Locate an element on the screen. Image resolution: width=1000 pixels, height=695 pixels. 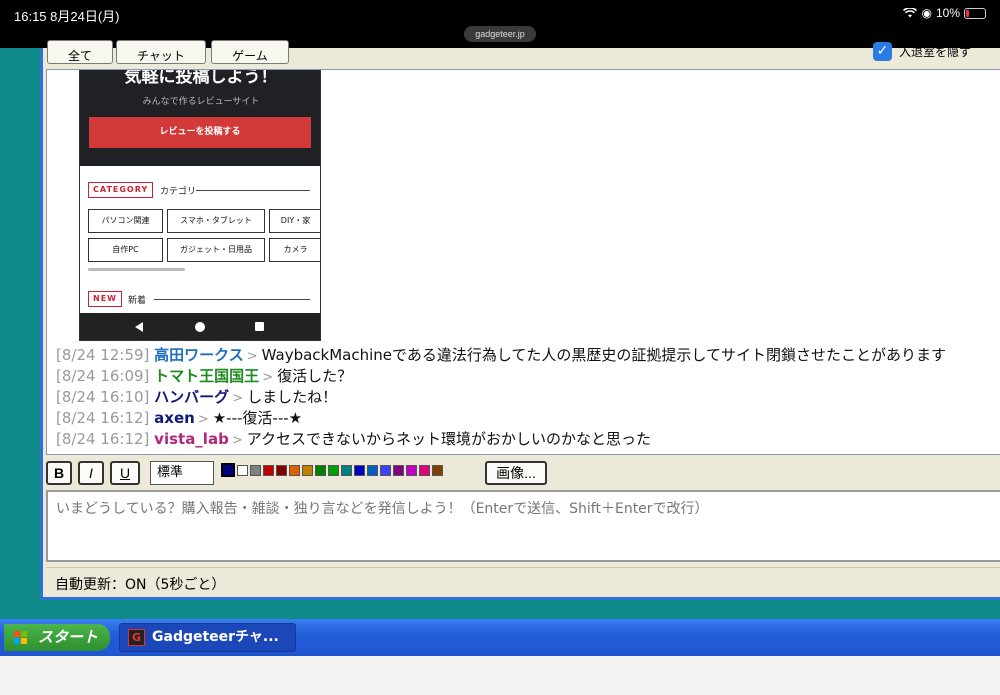
chat-message: [8/24 16:10] ハンバーグ > しましたね！ is located at coordinates (528, 397).